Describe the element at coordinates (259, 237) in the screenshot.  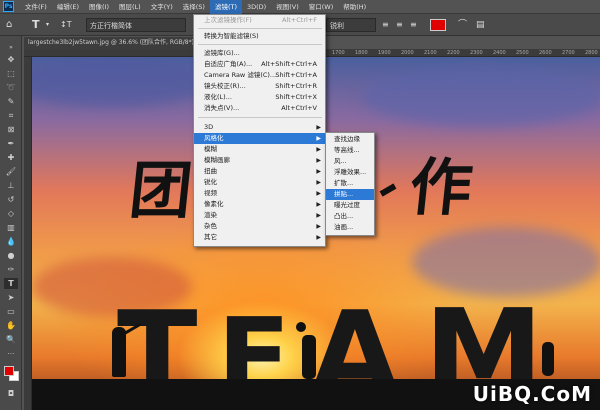
I see `menu-item-other: 其它 ▶` at that location.